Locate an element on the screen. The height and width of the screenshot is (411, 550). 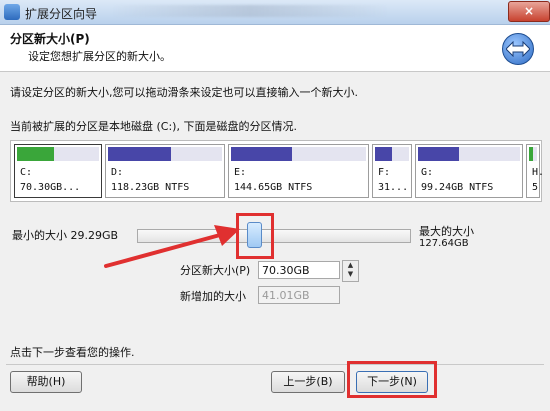
partition-info: 118.23GB NTFS is located at coordinates (150, 187).